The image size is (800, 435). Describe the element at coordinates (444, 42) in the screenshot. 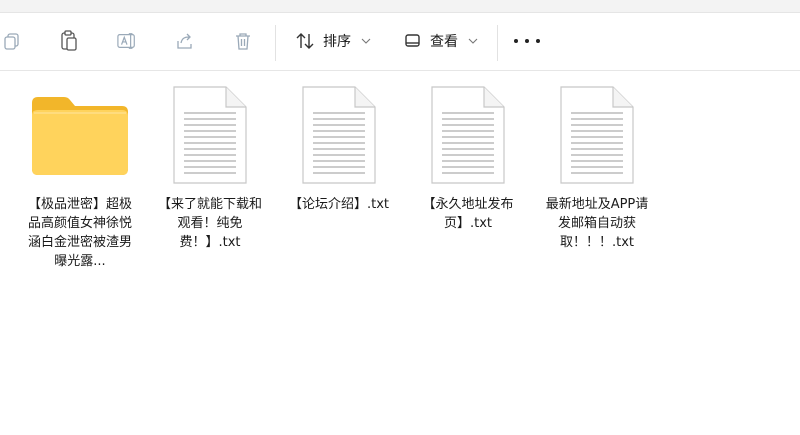

I see `view-label: 查看` at that location.